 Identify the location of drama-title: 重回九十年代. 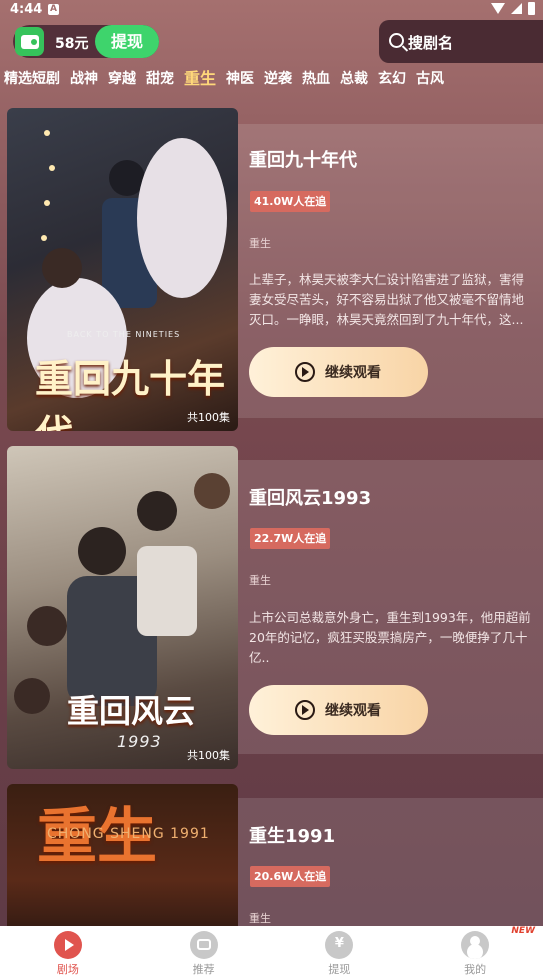
(303, 160).